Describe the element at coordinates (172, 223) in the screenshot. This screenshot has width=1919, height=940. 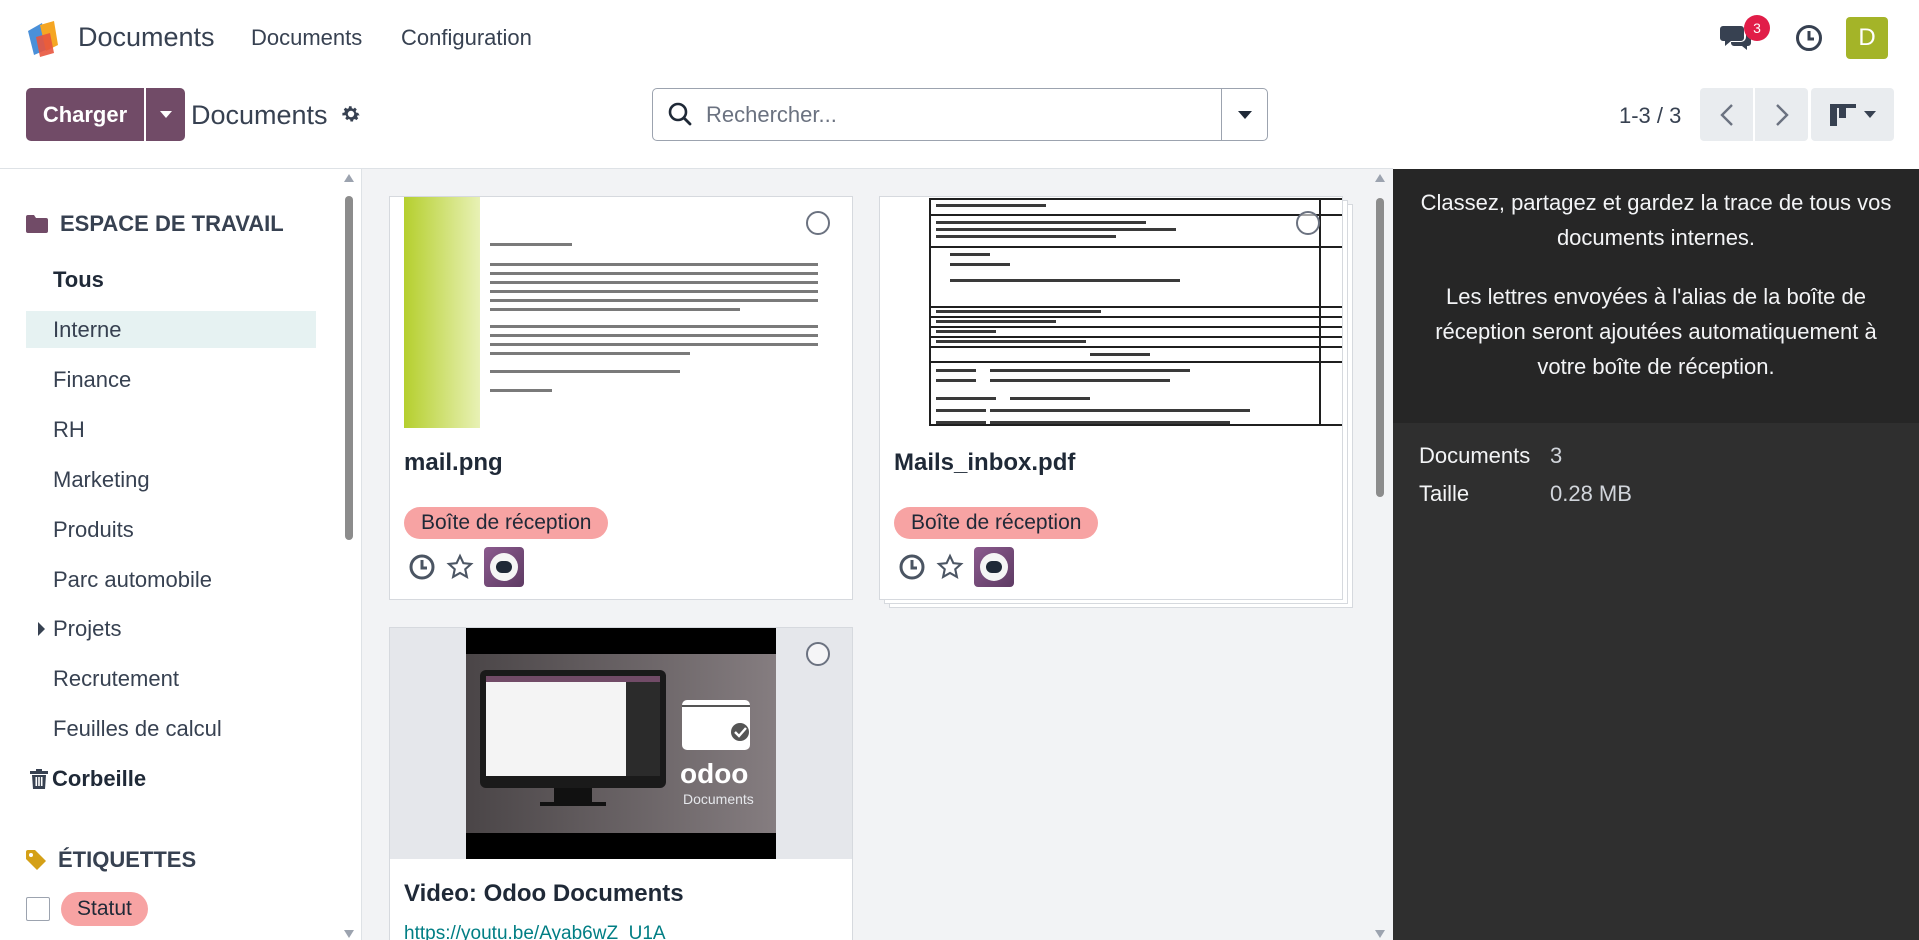
I see `workspace-section-title: ESPACE DE TRAVAIL` at that location.